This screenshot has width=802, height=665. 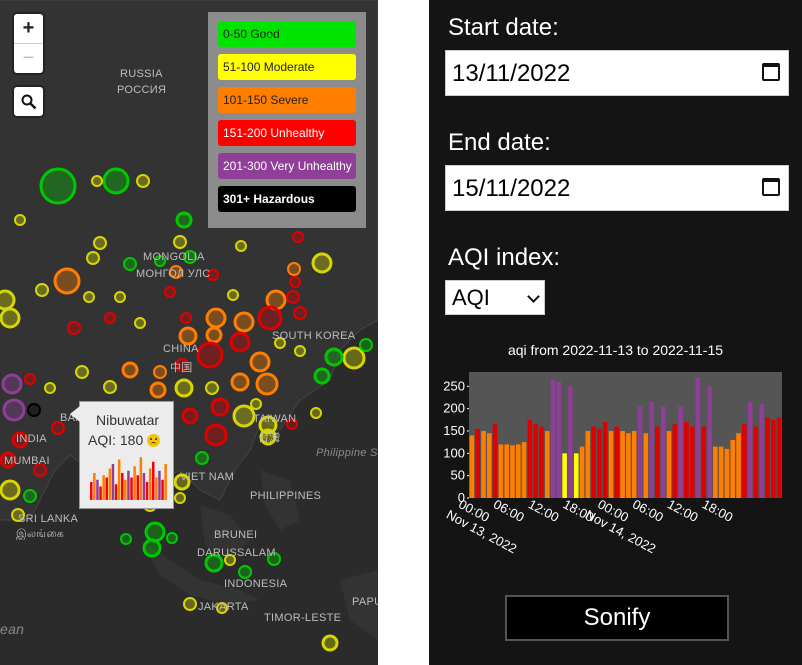 I want to click on map-label: TIMOR-LESTE, so click(x=303, y=618).